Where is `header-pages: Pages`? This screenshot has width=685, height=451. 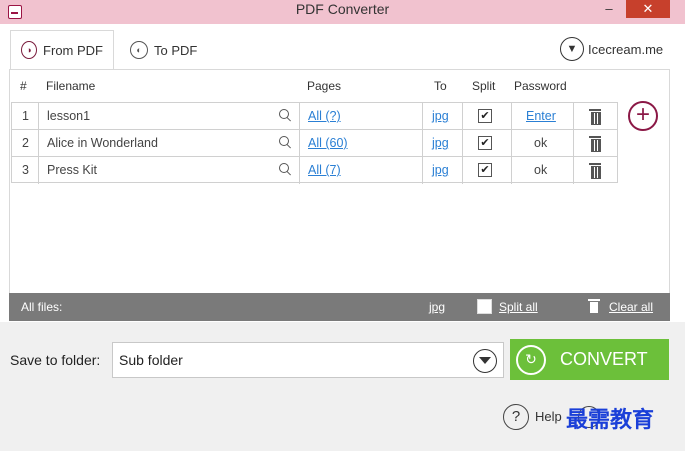
header-pages: Pages is located at coordinates (324, 86).